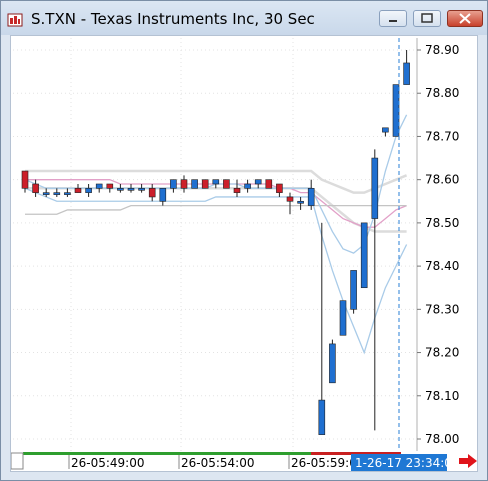 Image resolution: width=488 pixels, height=481 pixels. I want to click on title-bar: S.TXN - Texas Instruments Inc, 30 Sec, so click(244, 18).